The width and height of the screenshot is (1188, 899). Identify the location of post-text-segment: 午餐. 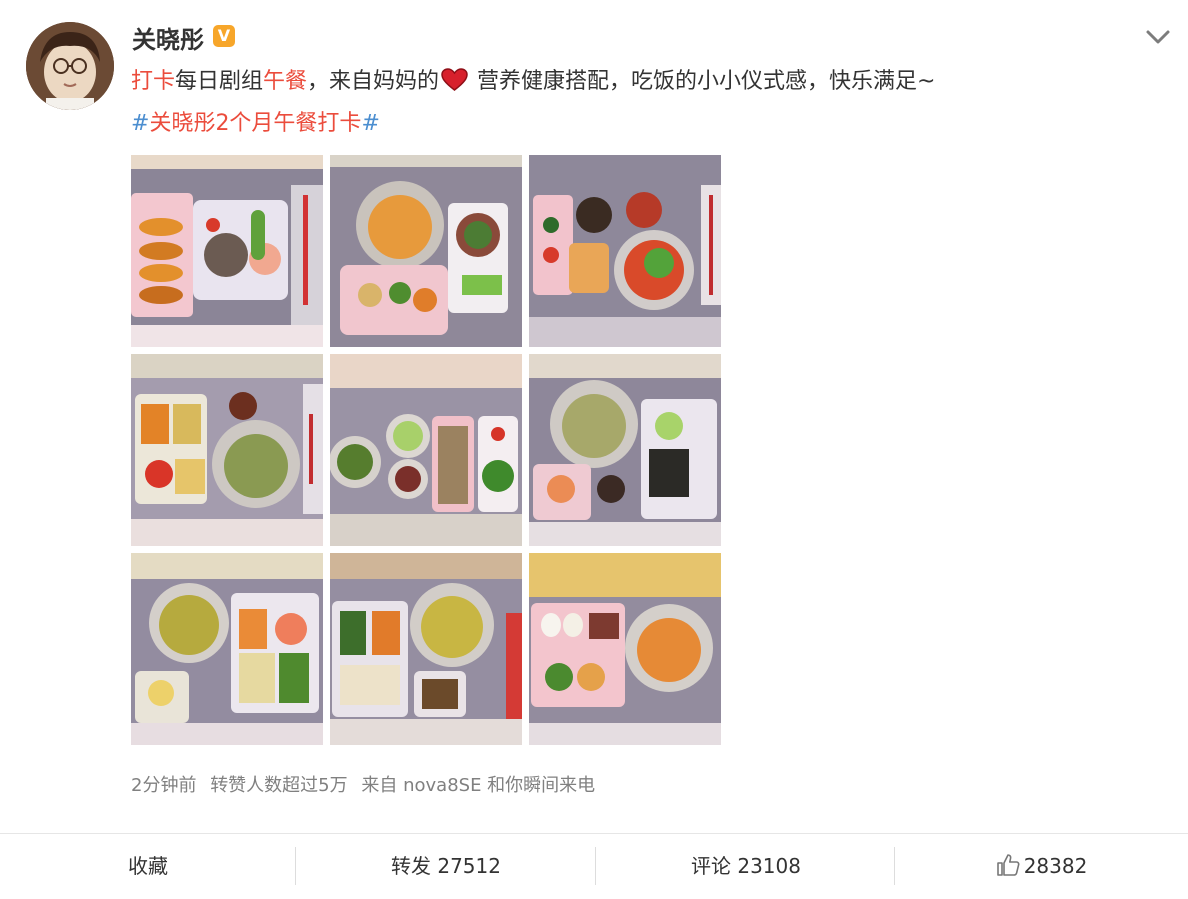
(285, 81).